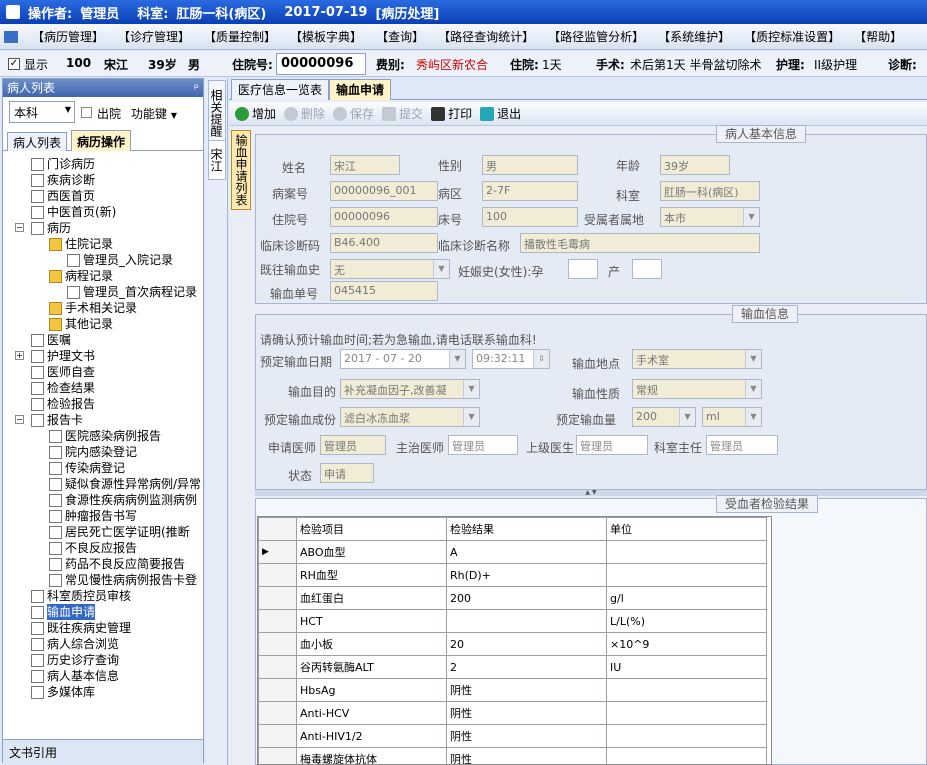 The width and height of the screenshot is (927, 765). I want to click on cell-unit: g/l, so click(686, 598).